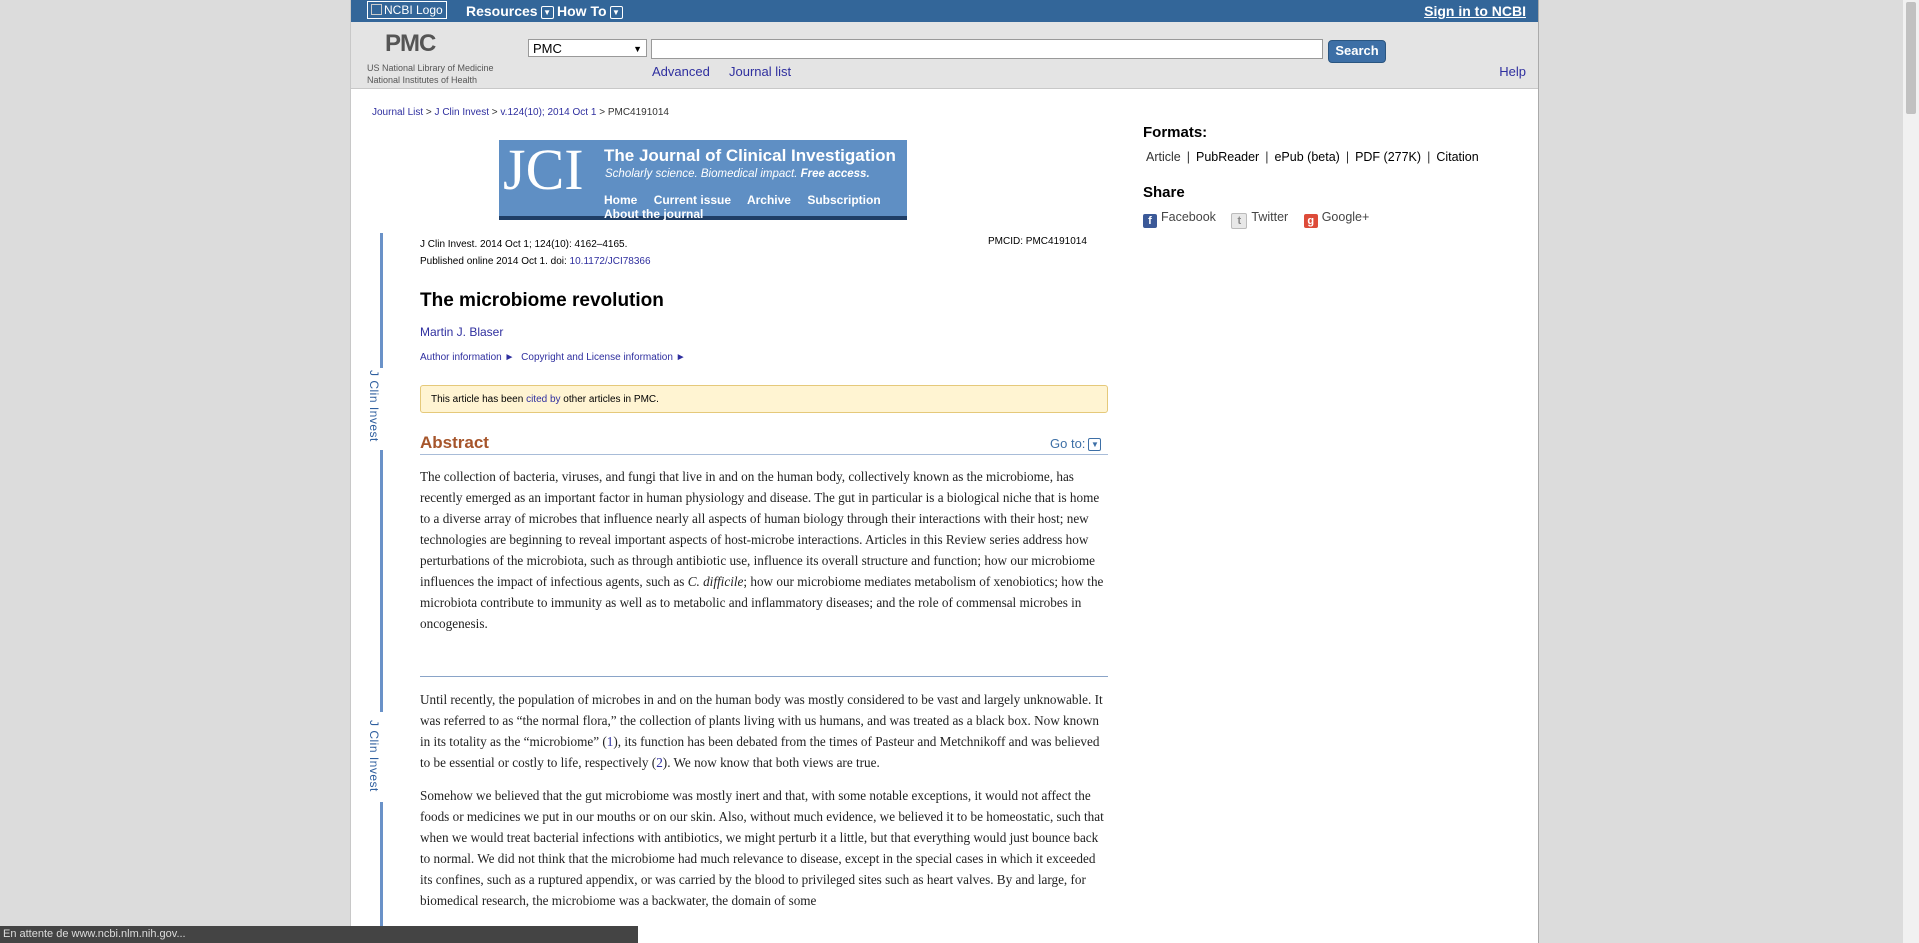  What do you see at coordinates (1068, 443) in the screenshot?
I see `goto-label: Go to:` at bounding box center [1068, 443].